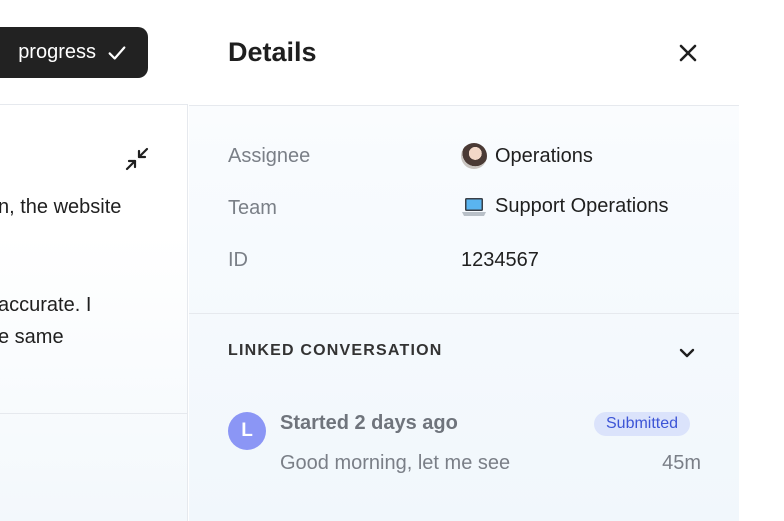 This screenshot has height=521, width=784. Describe the element at coordinates (761, 260) in the screenshot. I see `background` at that location.